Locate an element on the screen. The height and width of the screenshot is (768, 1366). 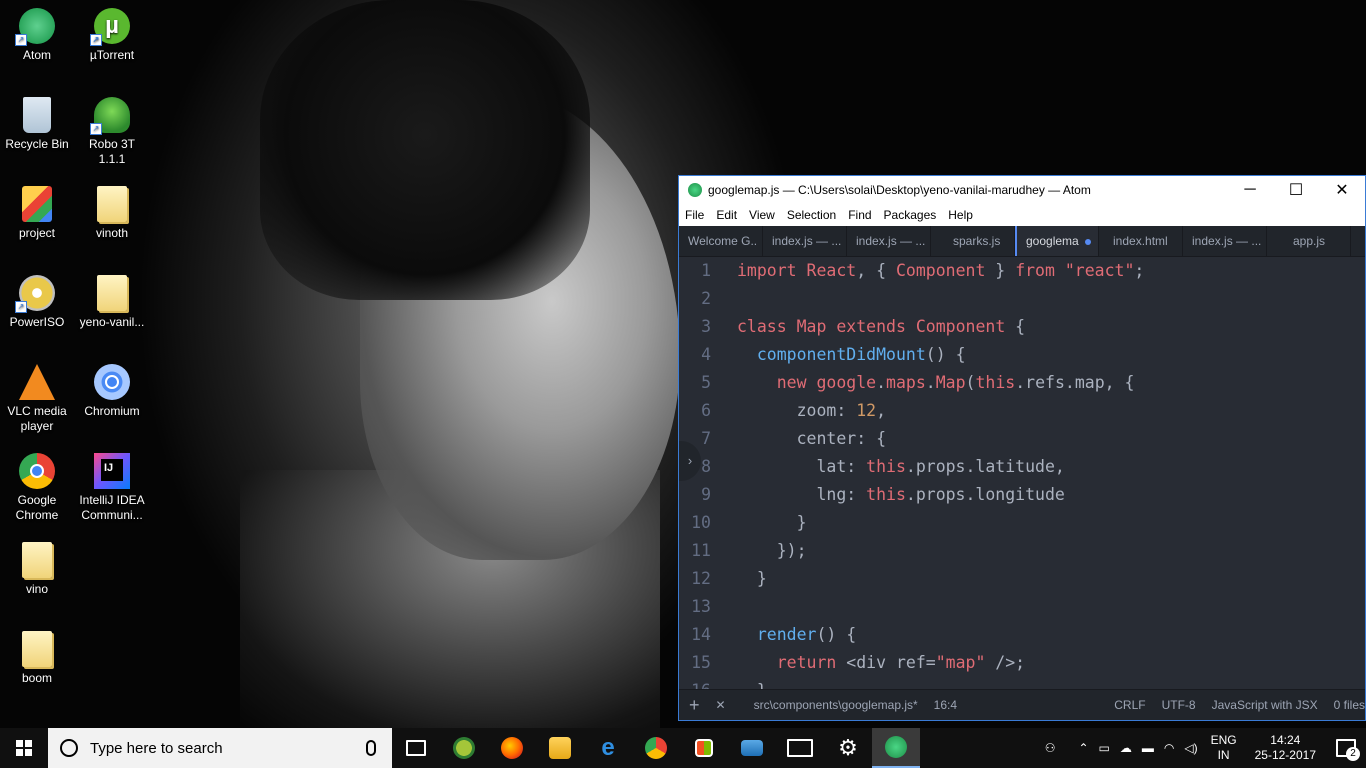
line-ending: CRLF is located at coordinates (1129, 705).